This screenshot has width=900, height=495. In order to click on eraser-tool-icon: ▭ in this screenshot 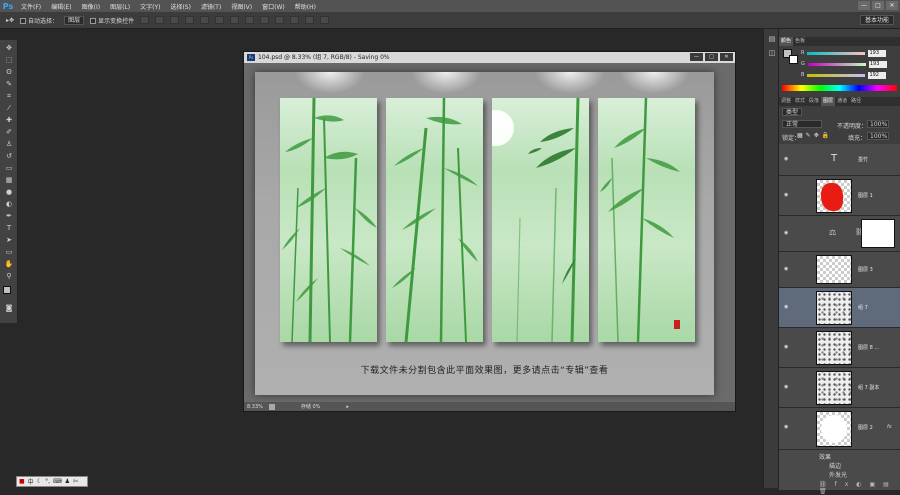, I will do `click(9, 168)`.